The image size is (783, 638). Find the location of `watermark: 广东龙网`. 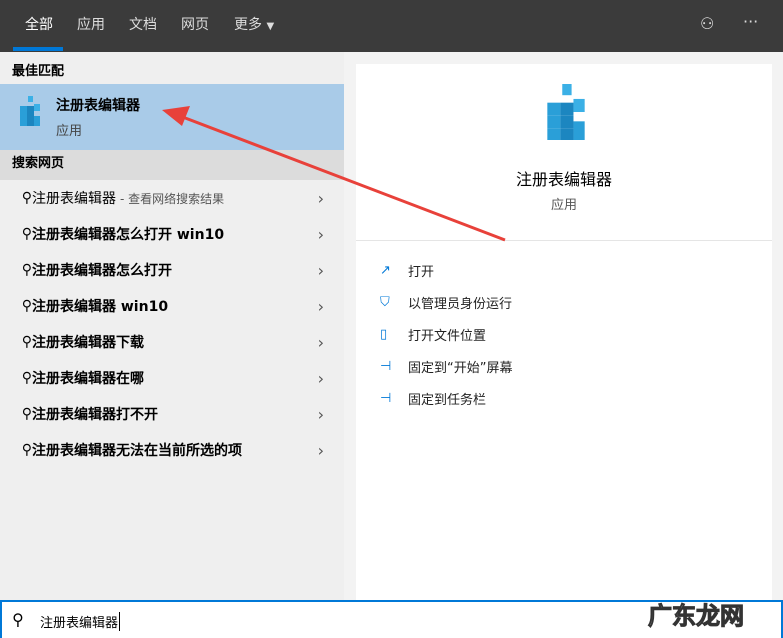

watermark: 广东龙网 is located at coordinates (696, 616).